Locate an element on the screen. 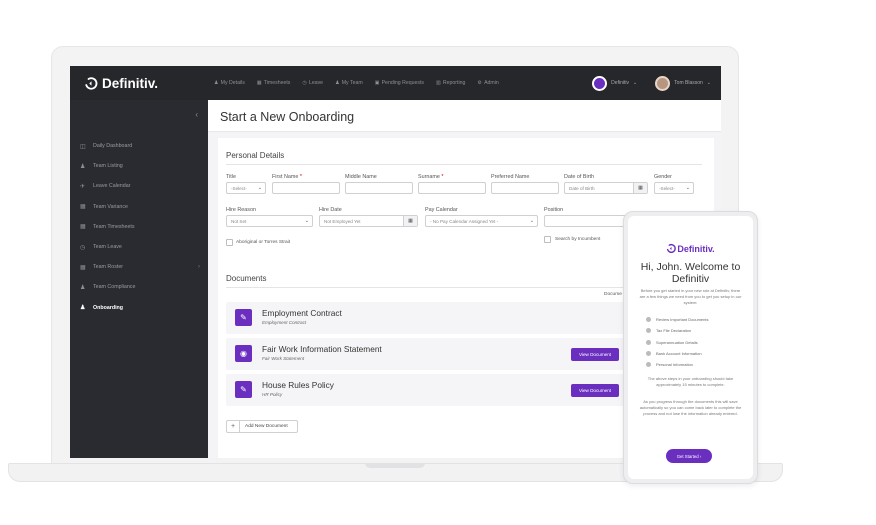  user-check-icon: ♟ is located at coordinates (83, 287).